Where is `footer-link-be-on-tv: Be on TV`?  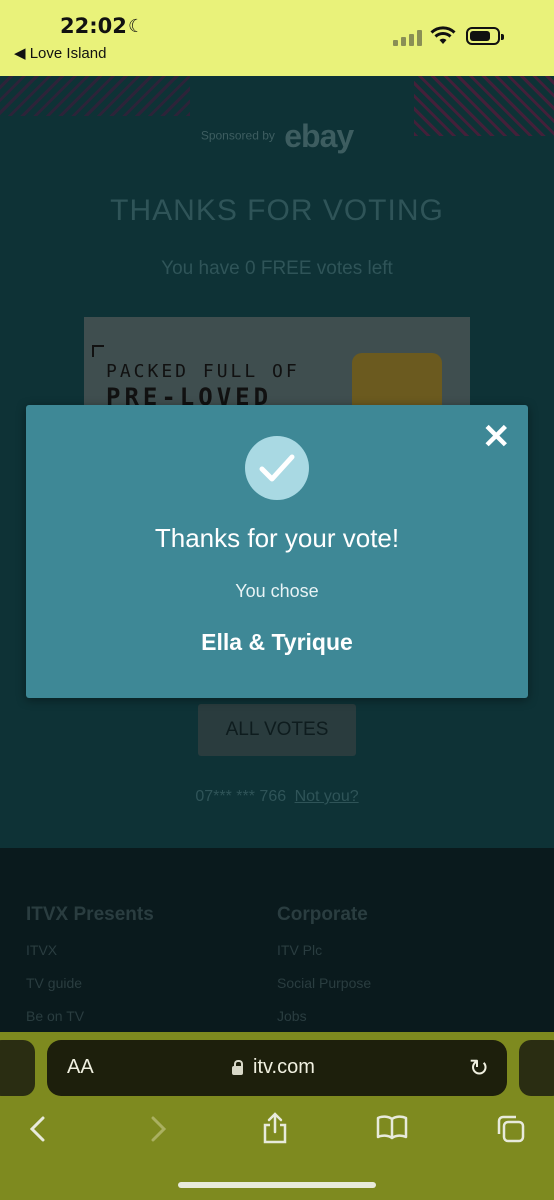 footer-link-be-on-tv: Be on TV is located at coordinates (90, 1016).